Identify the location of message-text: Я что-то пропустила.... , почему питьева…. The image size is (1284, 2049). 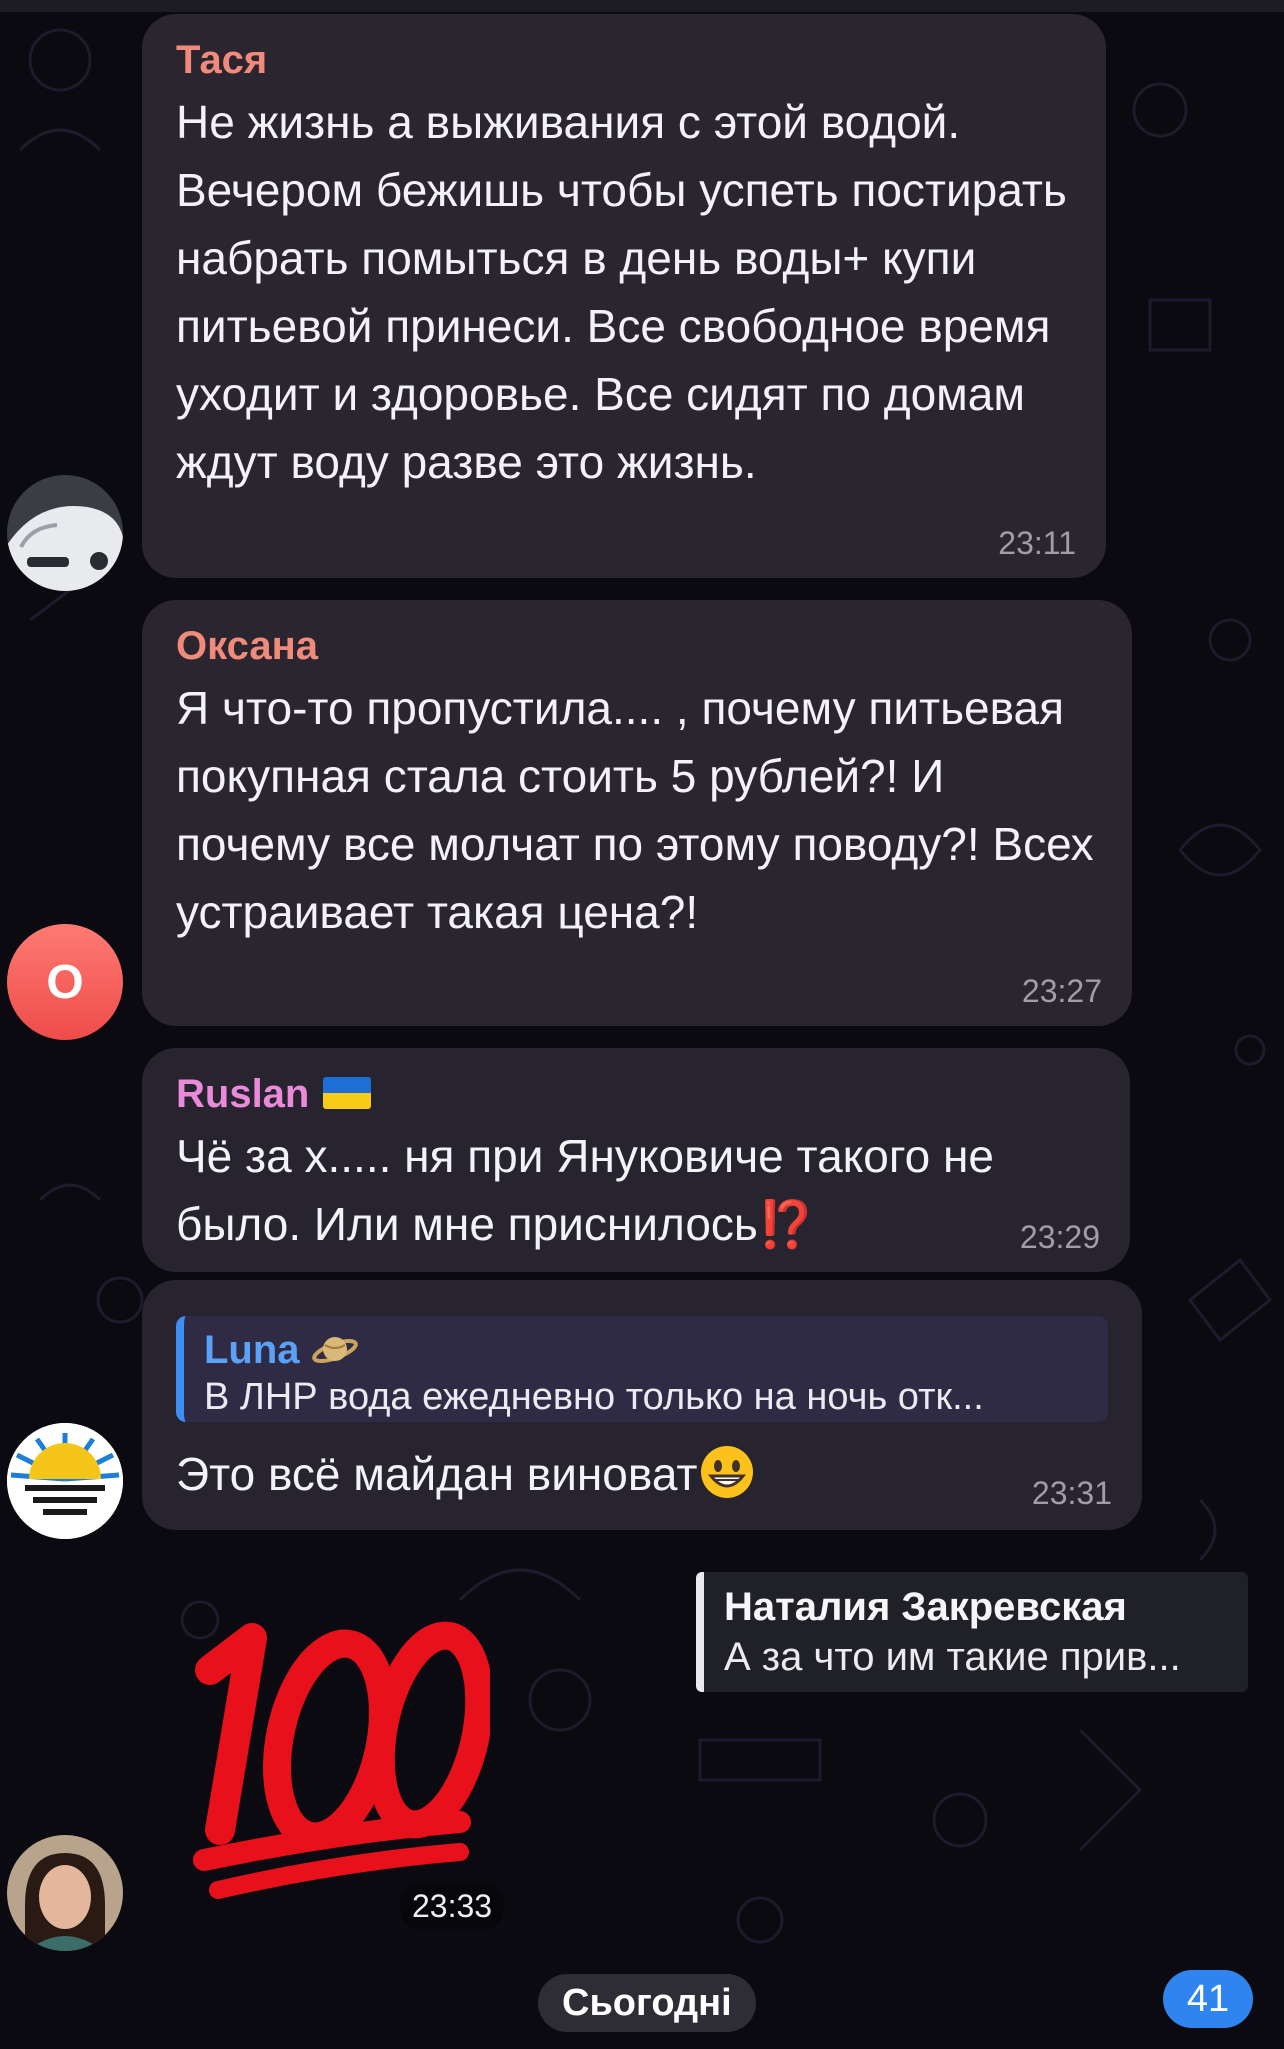
(635, 810).